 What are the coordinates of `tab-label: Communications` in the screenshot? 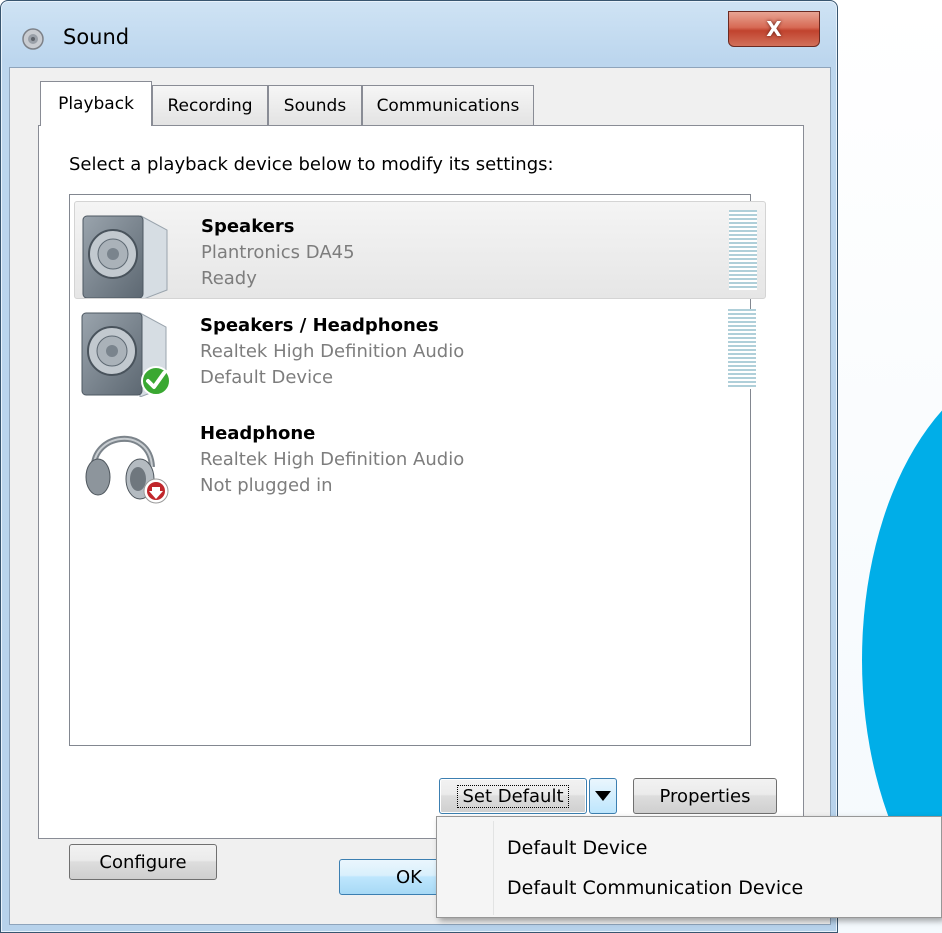 It's located at (448, 105).